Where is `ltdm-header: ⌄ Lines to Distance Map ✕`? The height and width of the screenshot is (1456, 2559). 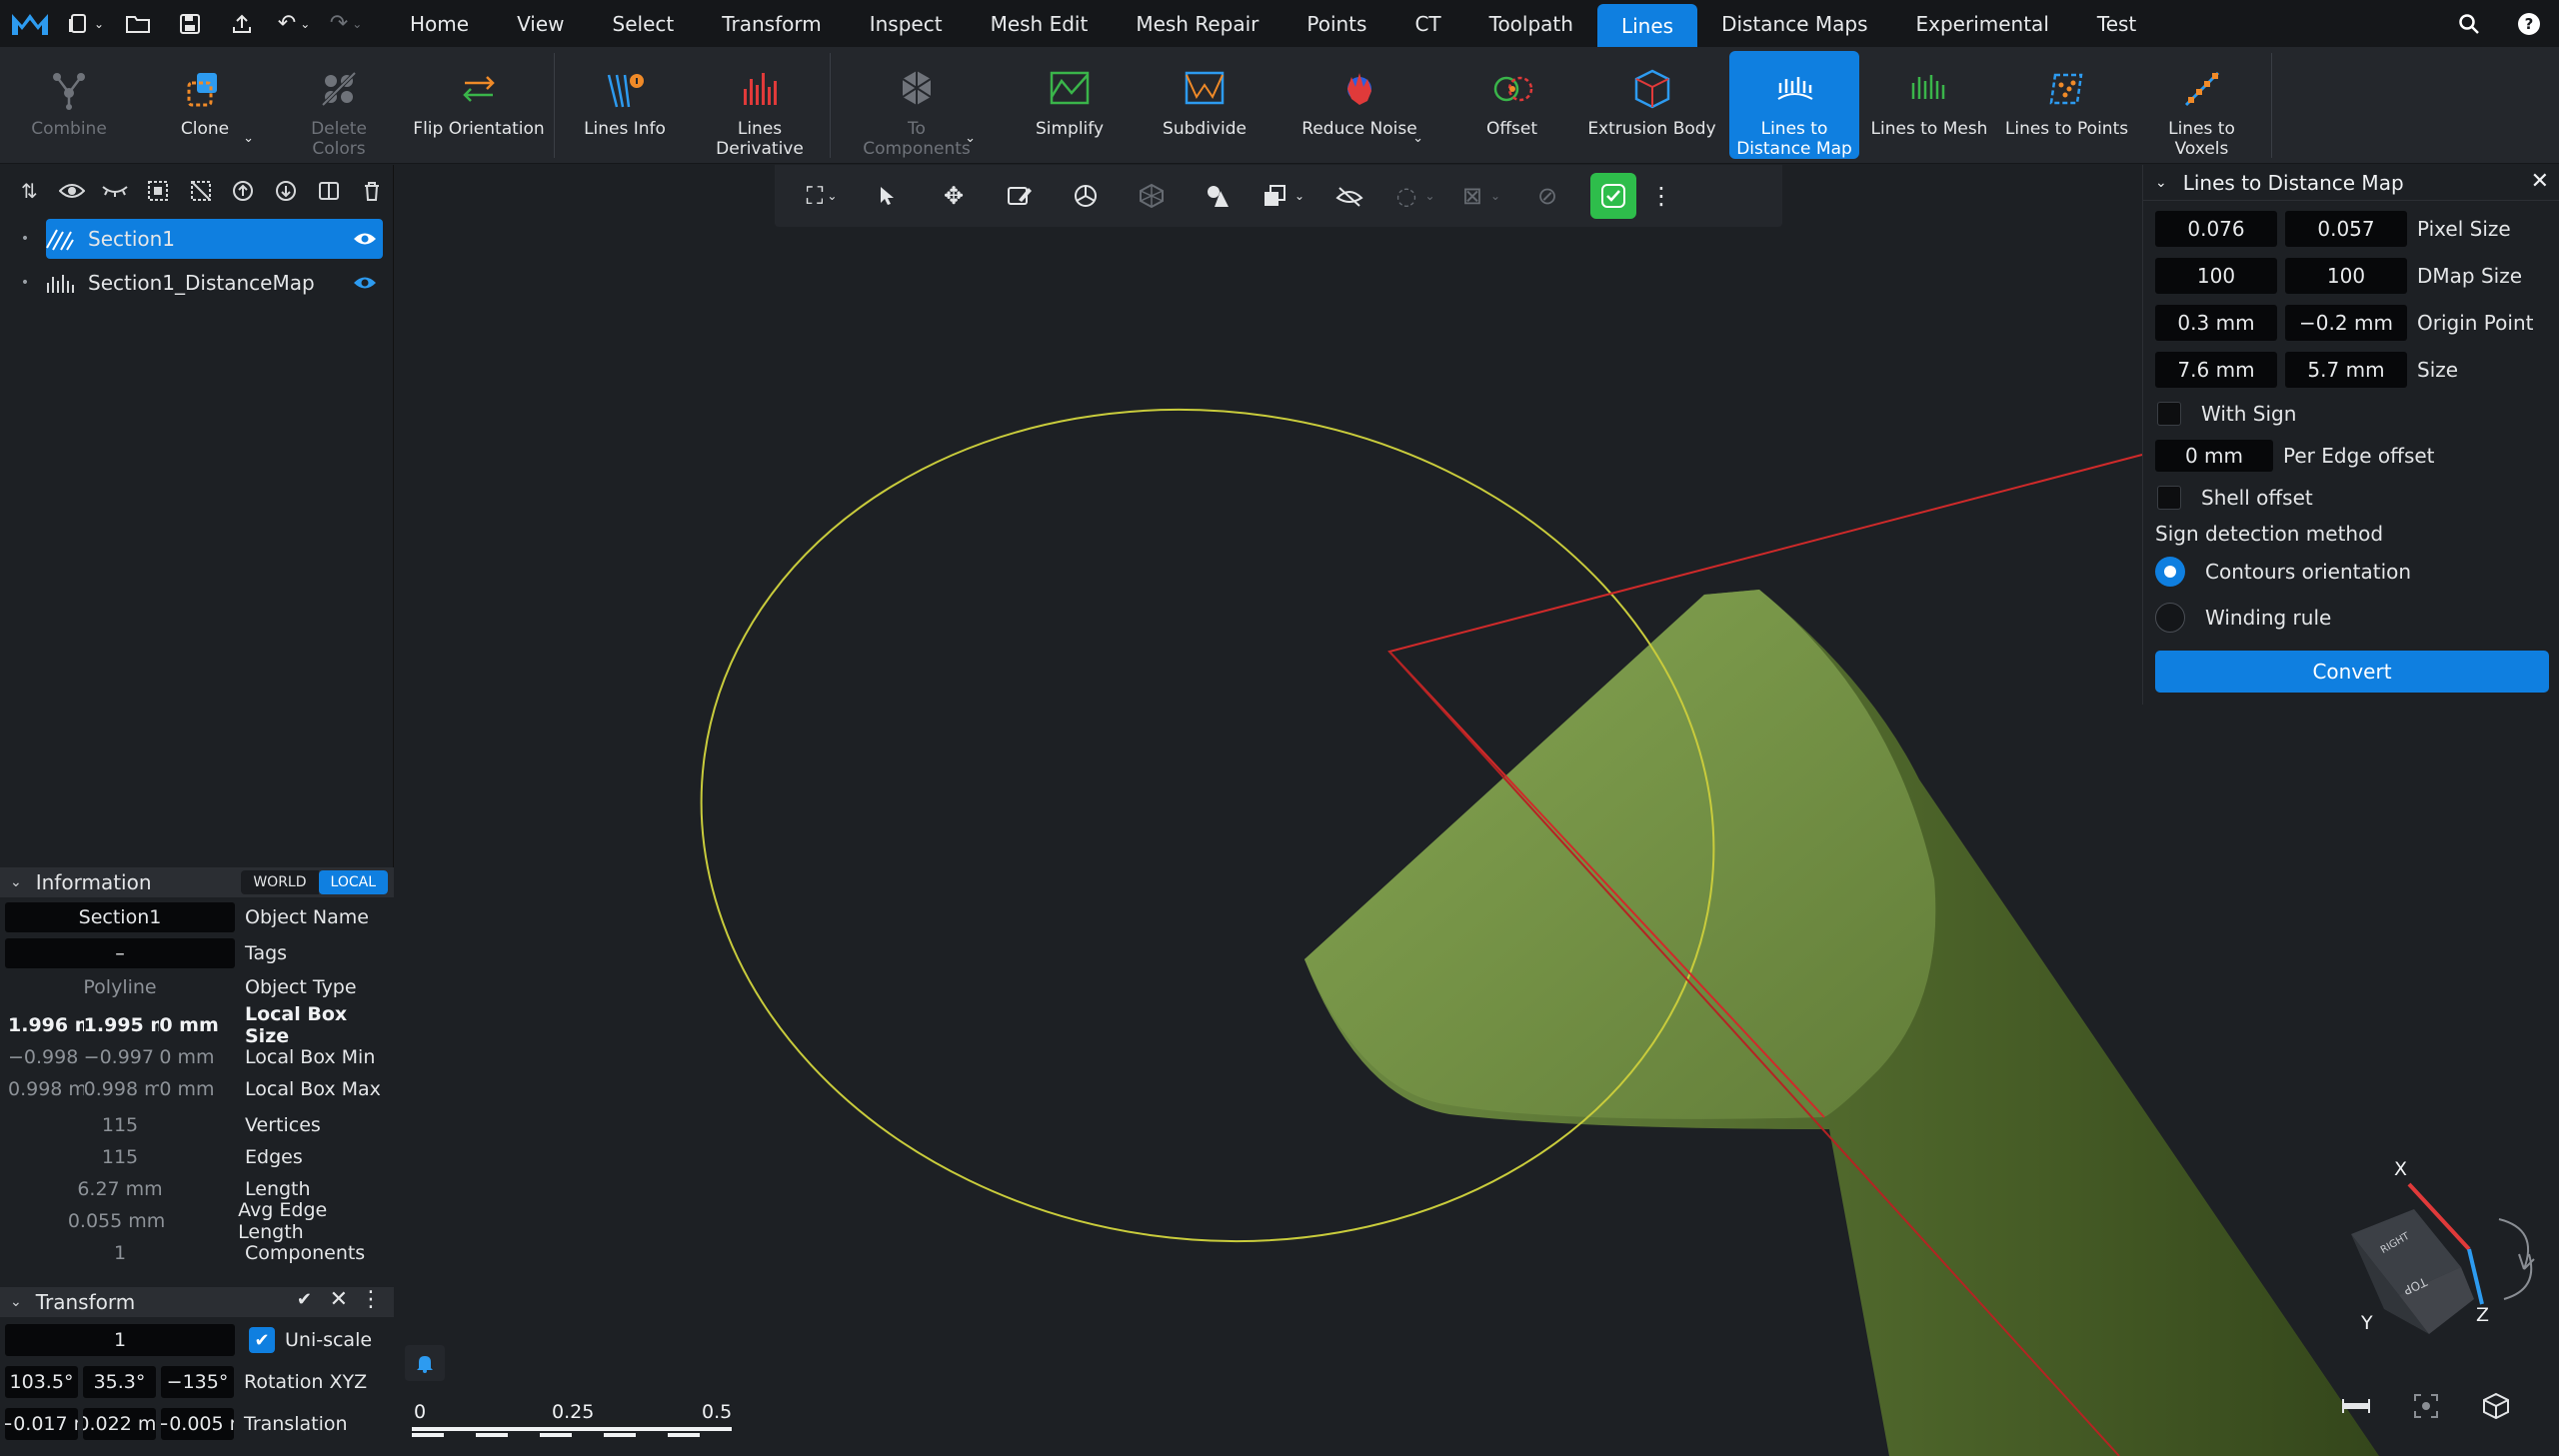 ltdm-header: ⌄ Lines to Distance Map ✕ is located at coordinates (2351, 183).